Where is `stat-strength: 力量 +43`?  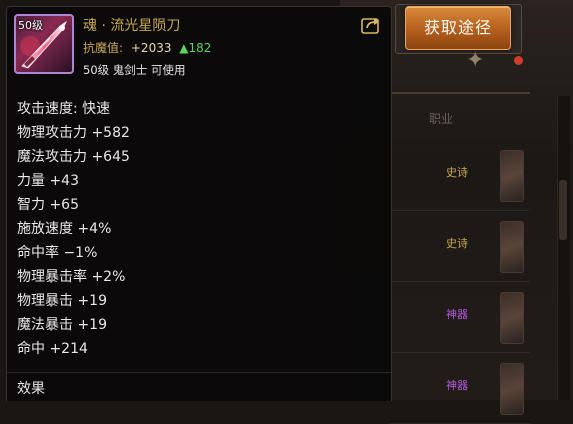
stat-strength: 力量 +43 is located at coordinates (48, 181).